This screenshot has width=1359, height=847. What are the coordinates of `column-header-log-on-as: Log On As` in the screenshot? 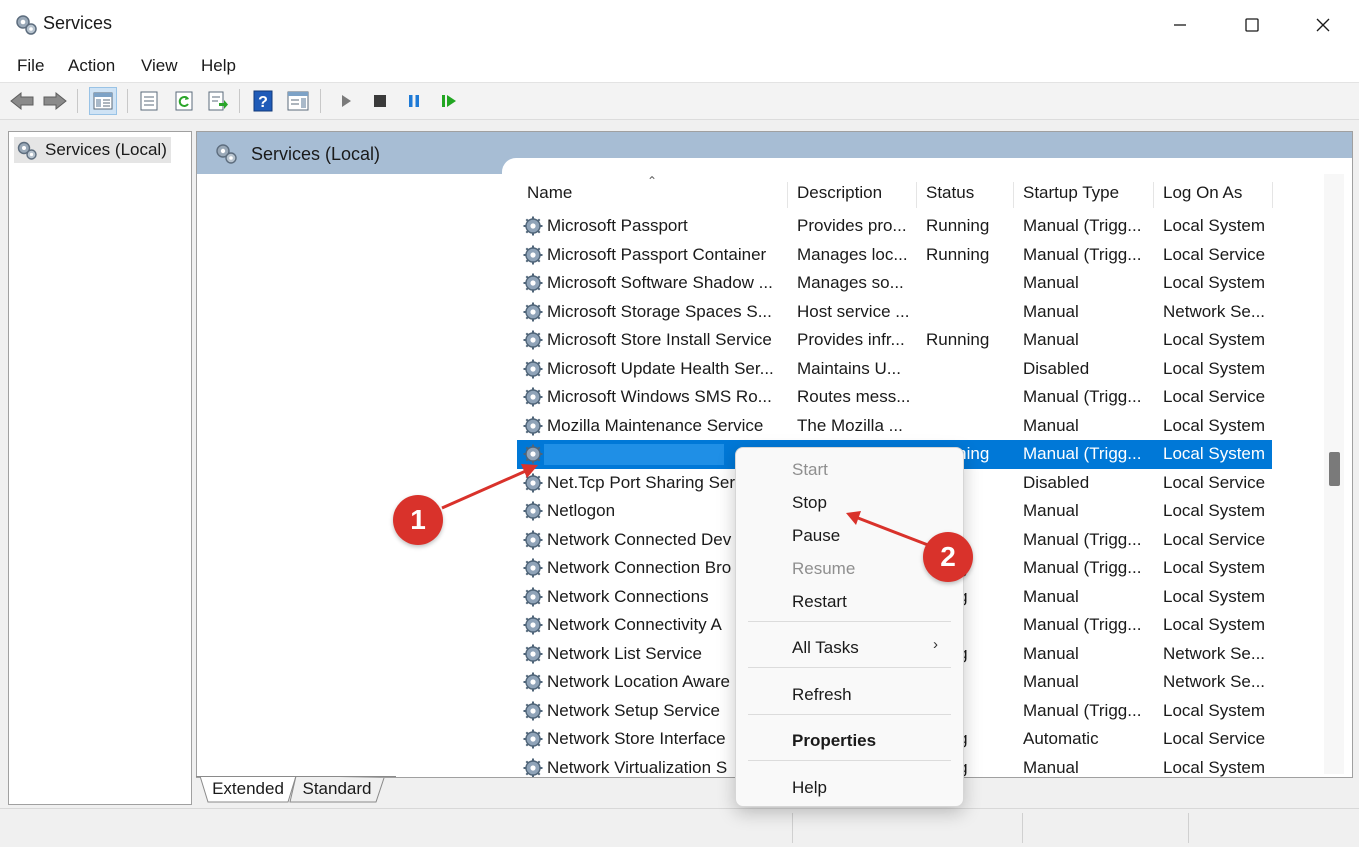 It's located at (1213, 195).